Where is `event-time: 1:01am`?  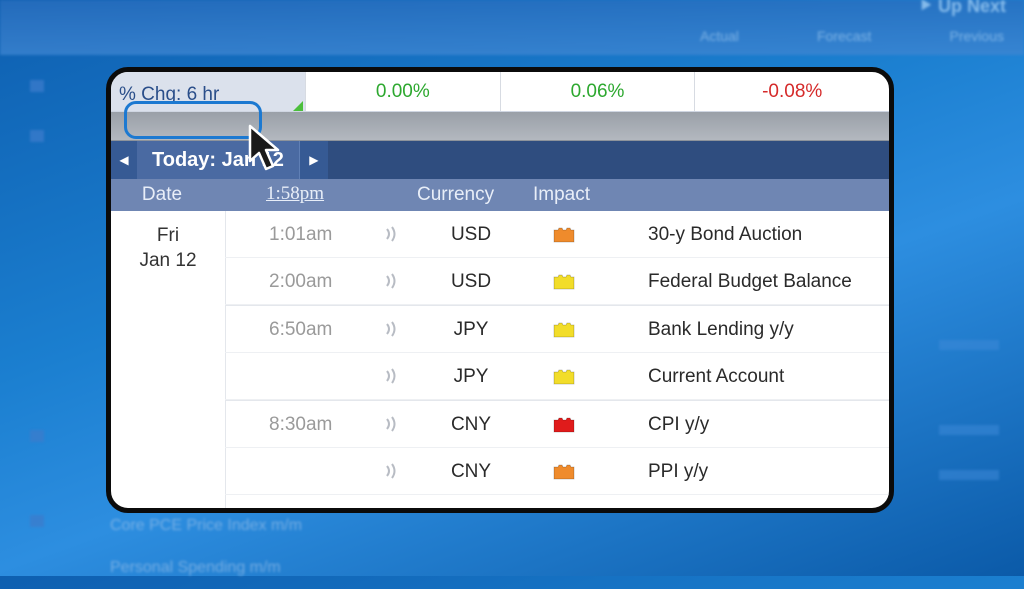
event-time: 1:01am is located at coordinates (301, 234).